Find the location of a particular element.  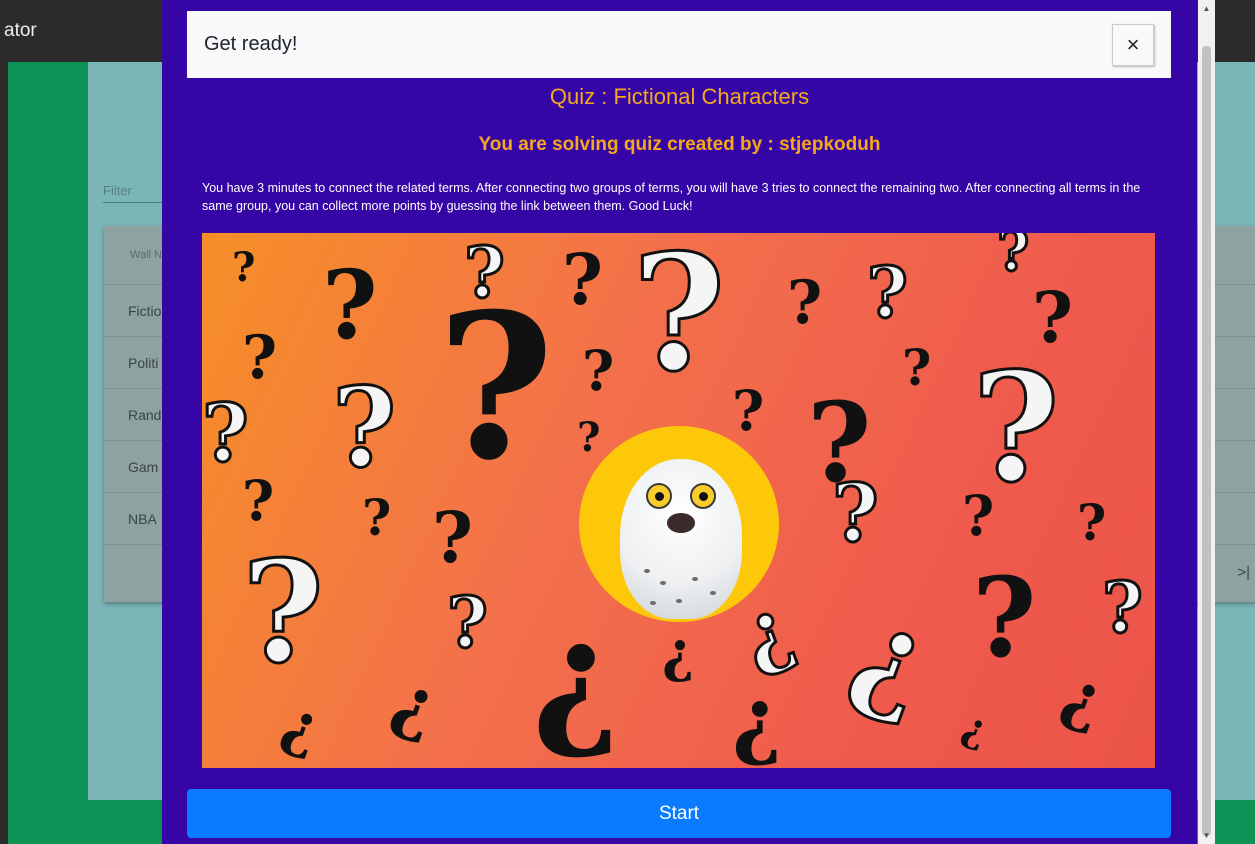

table-cell: NBA is located at coordinates (142, 519).